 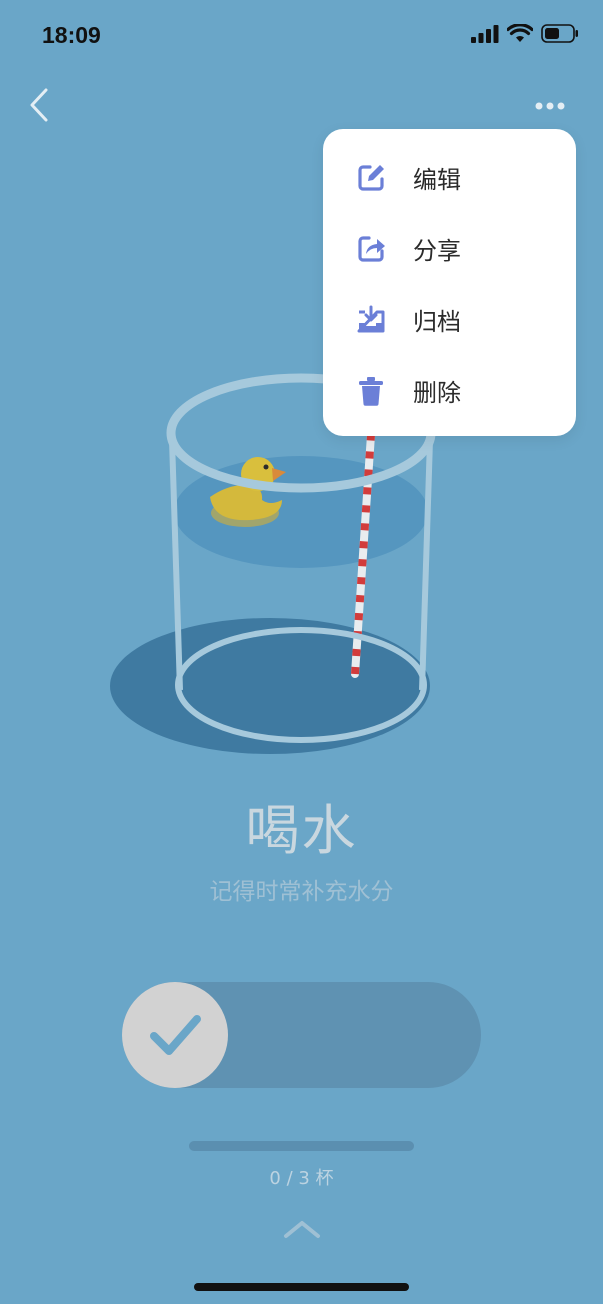 I want to click on signal-icon, so click(x=485, y=33).